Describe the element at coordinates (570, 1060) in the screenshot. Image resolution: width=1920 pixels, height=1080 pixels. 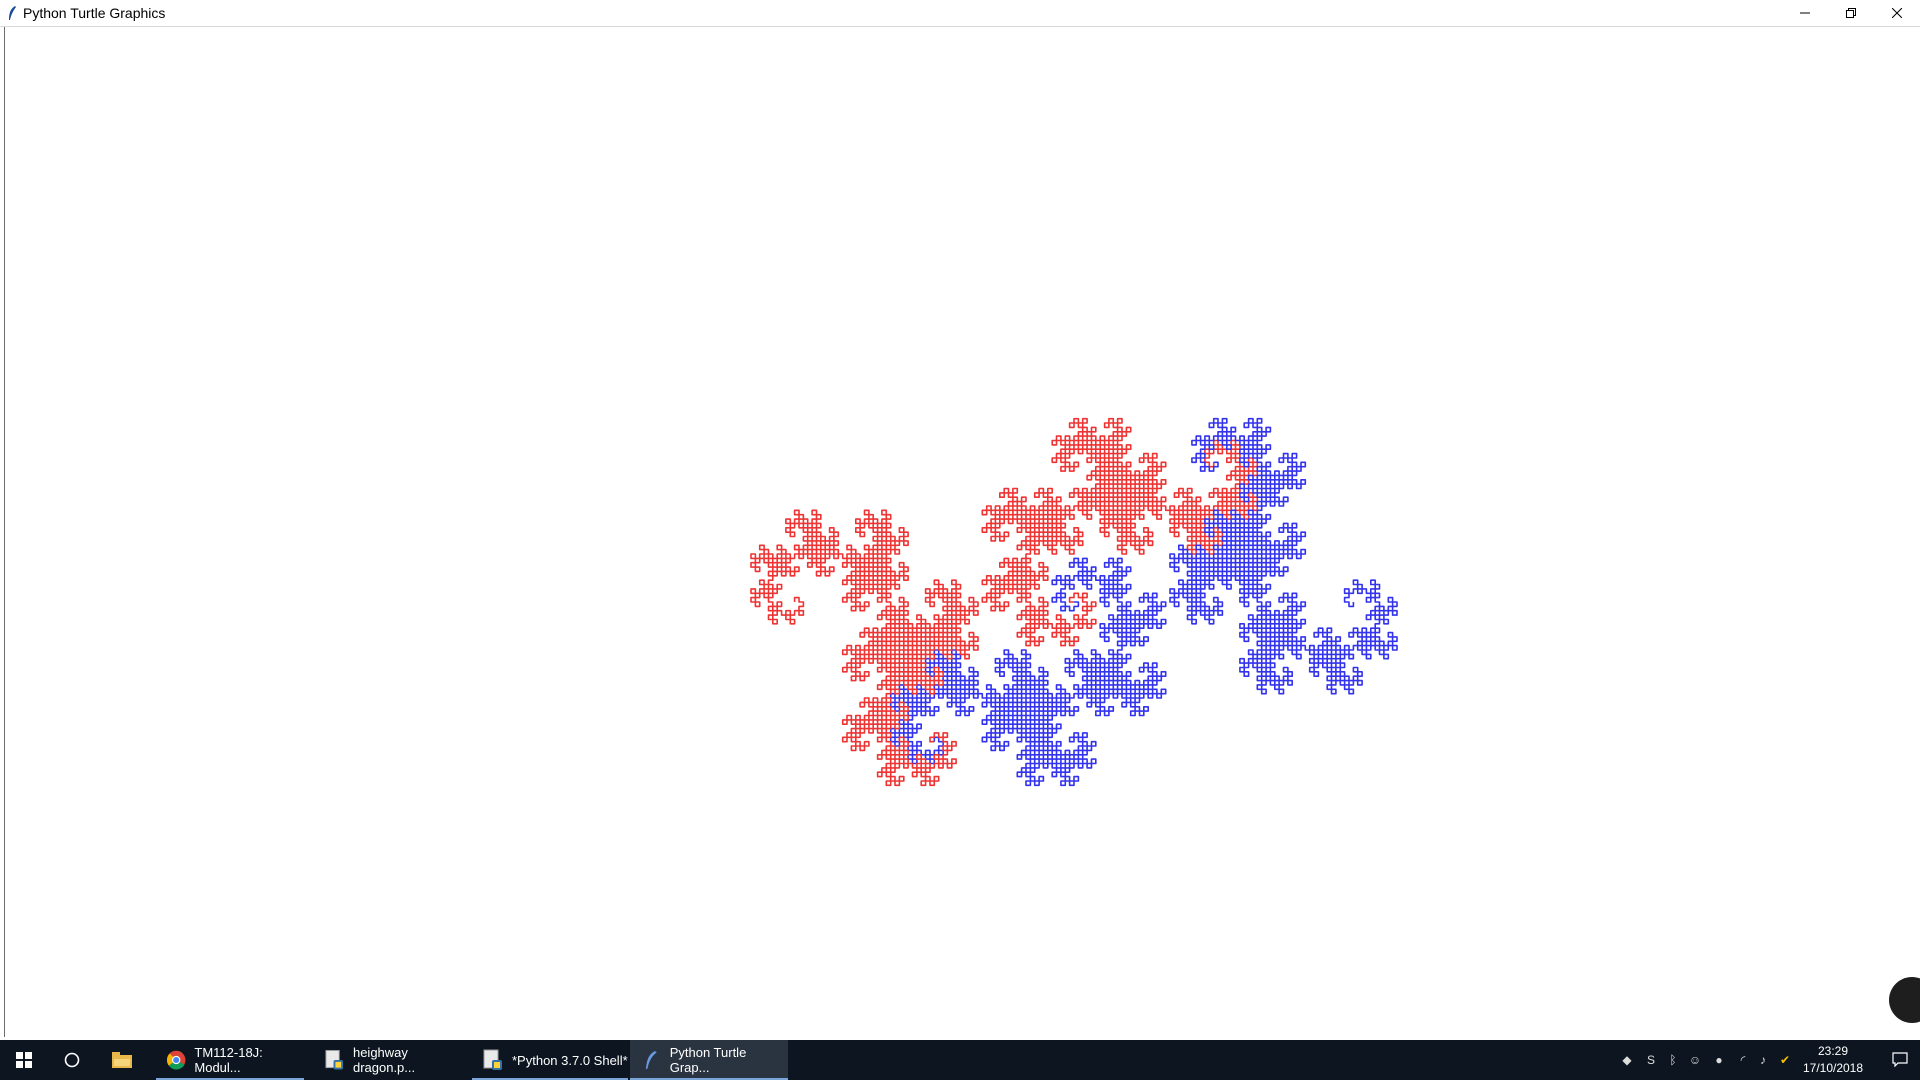
I see `taskbar-app-label: *Python 3.7.0 Shell*` at that location.